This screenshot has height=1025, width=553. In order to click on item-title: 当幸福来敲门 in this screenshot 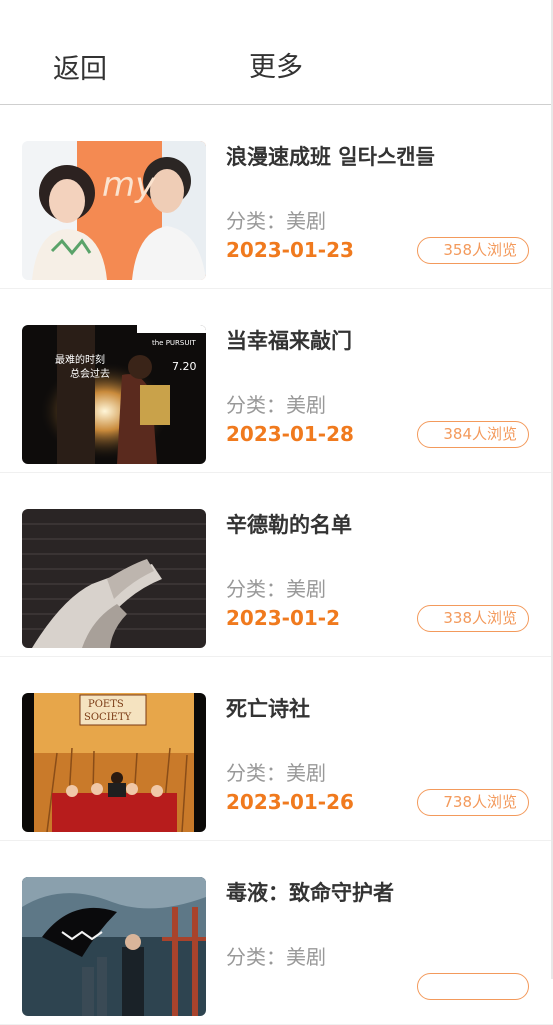, I will do `click(289, 341)`.